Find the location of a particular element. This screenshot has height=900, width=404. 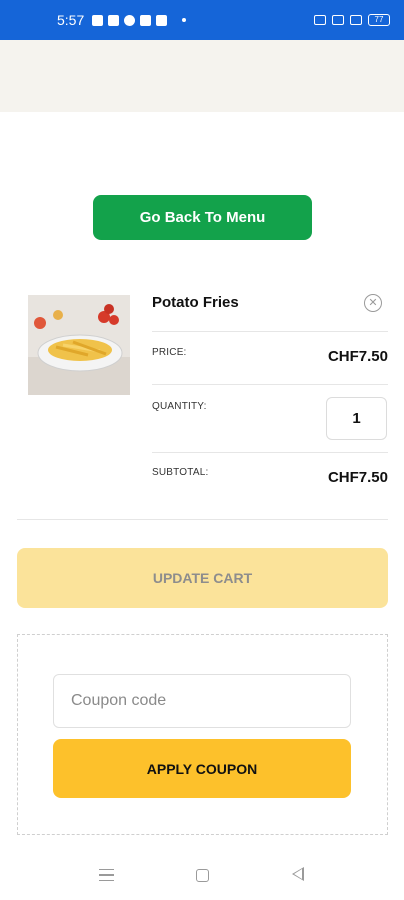

update-cart-button: UPDATE CART is located at coordinates (202, 578).